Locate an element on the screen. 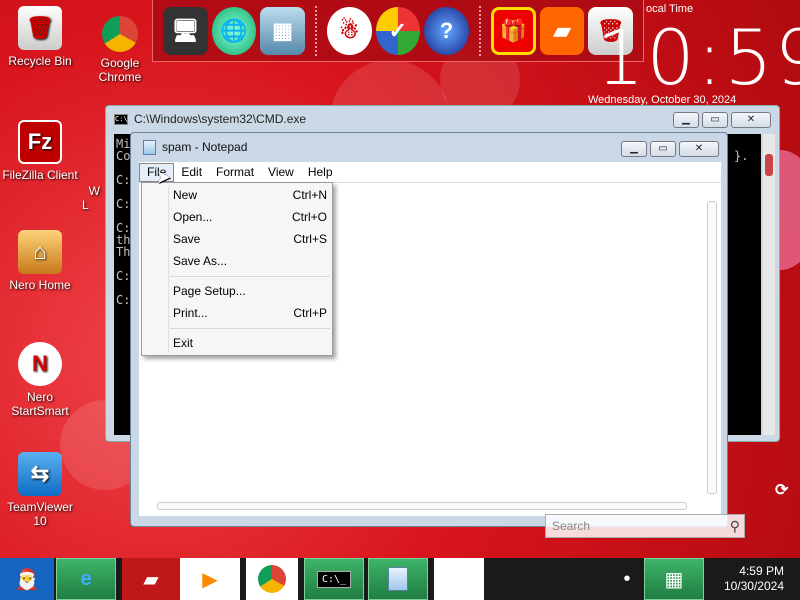  desktop-icon-label: TeamViewer 10 is located at coordinates (40, 514).